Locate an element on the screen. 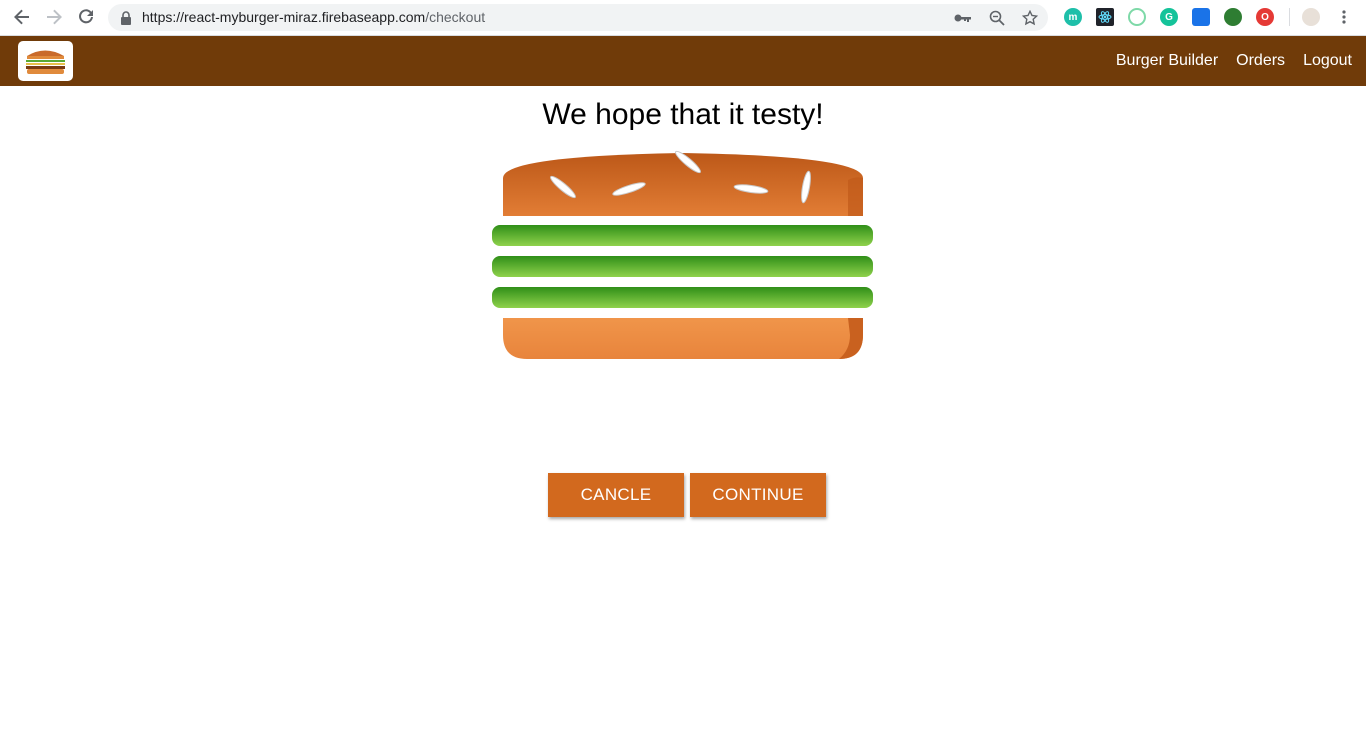 Image resolution: width=1366 pixels, height=730 pixels. cancel-button: CANCLE is located at coordinates (616, 495).